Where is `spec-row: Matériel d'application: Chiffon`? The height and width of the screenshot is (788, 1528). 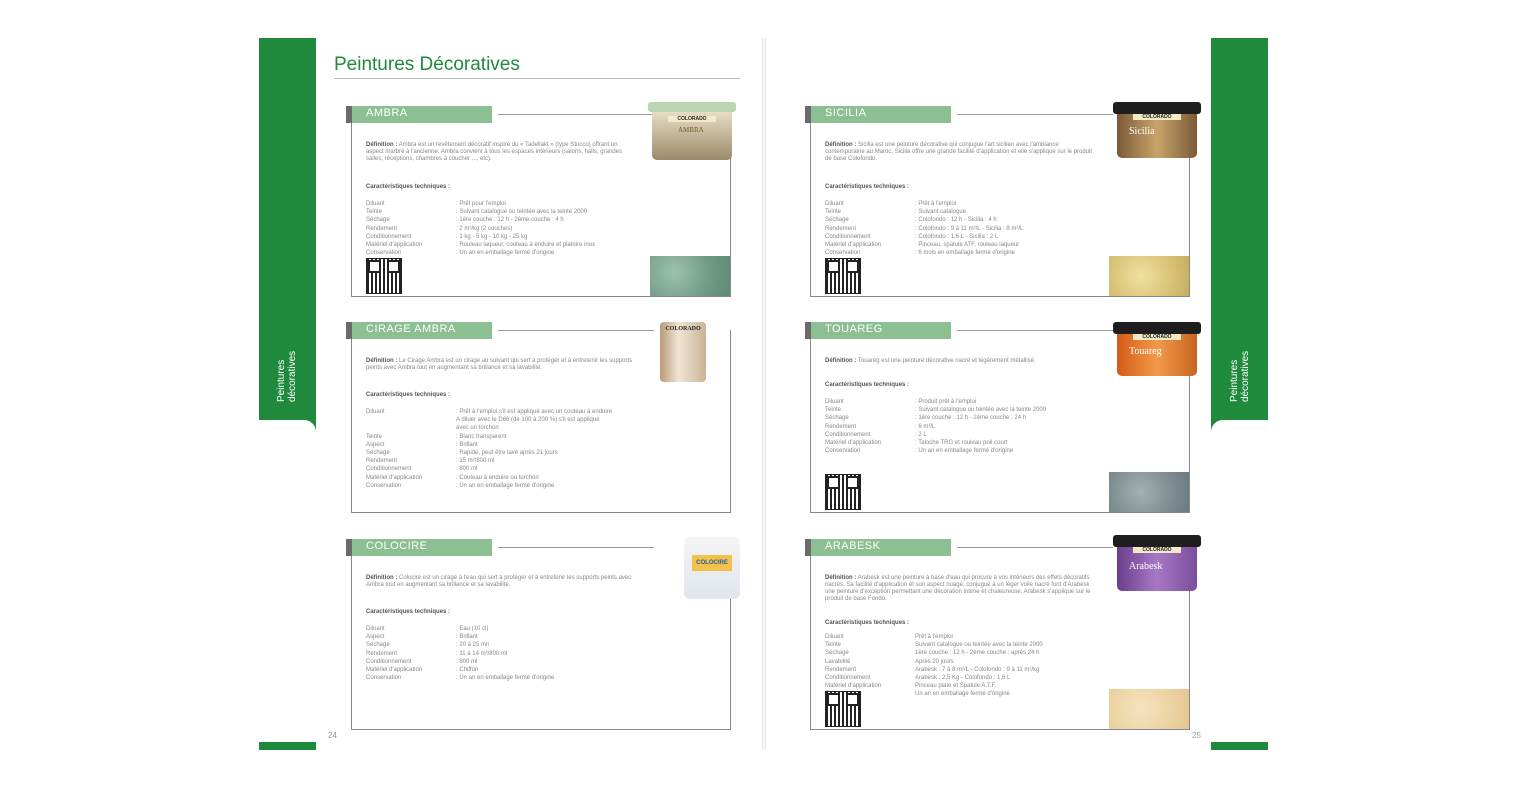
spec-row: Matériel d'application: Chiffon is located at coordinates (506, 670).